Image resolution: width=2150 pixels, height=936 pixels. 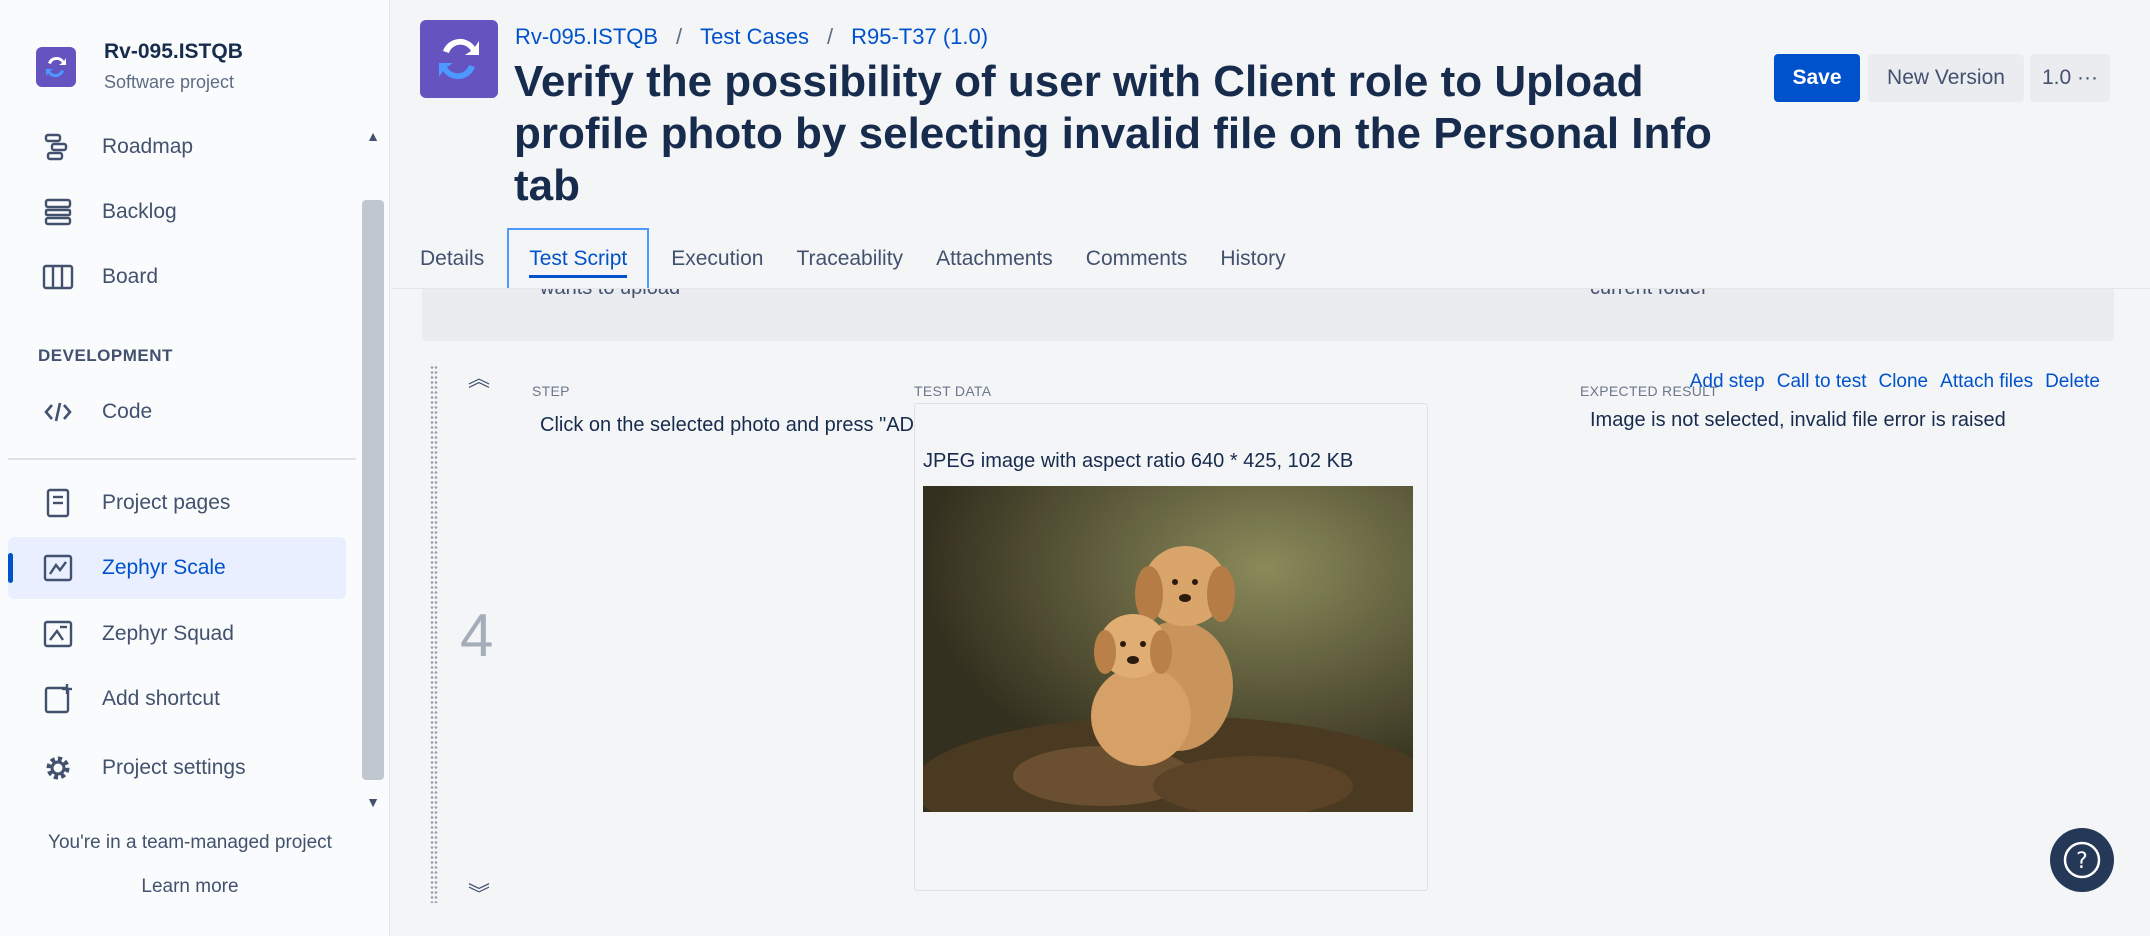 I want to click on project-type: Software project, so click(x=169, y=82).